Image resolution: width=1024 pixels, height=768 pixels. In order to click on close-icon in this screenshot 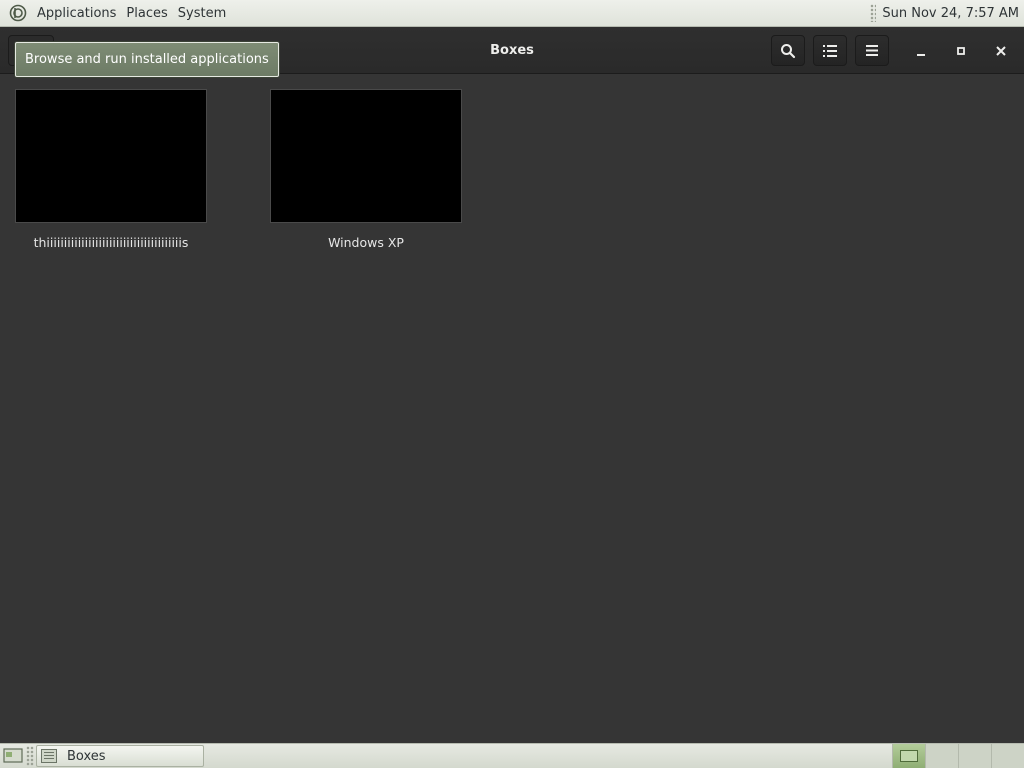, I will do `click(1001, 51)`.